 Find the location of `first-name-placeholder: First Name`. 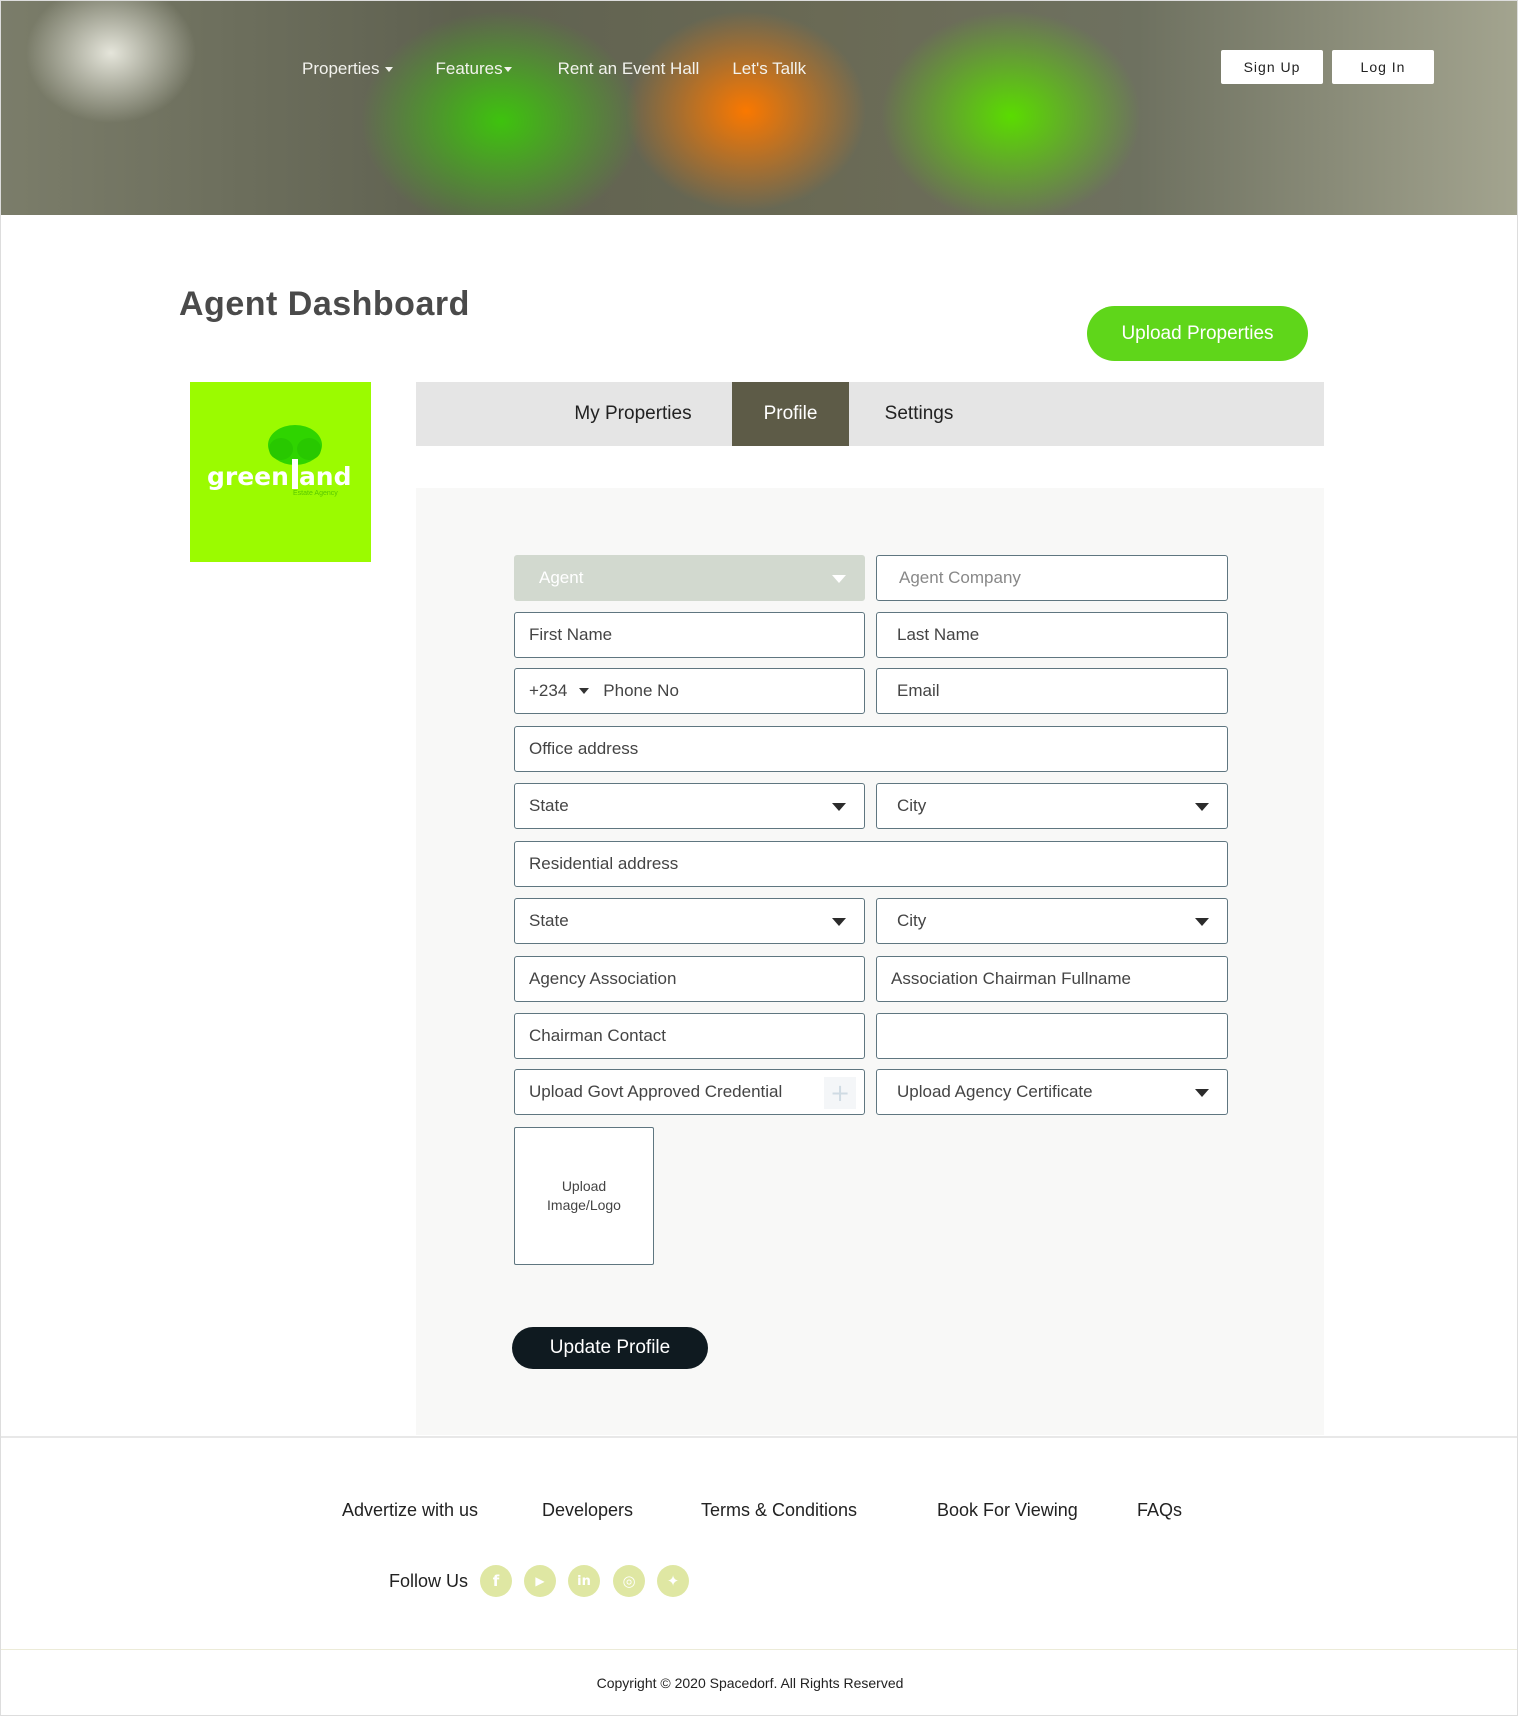

first-name-placeholder: First Name is located at coordinates (571, 634).